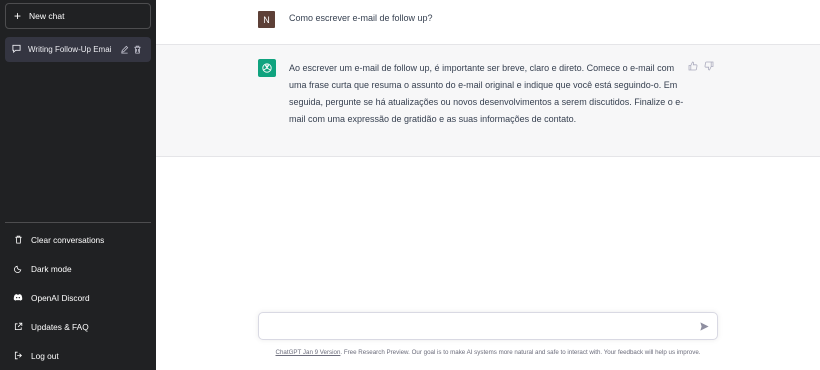  What do you see at coordinates (68, 239) in the screenshot?
I see `clear-conversations-label: Clear conversations` at bounding box center [68, 239].